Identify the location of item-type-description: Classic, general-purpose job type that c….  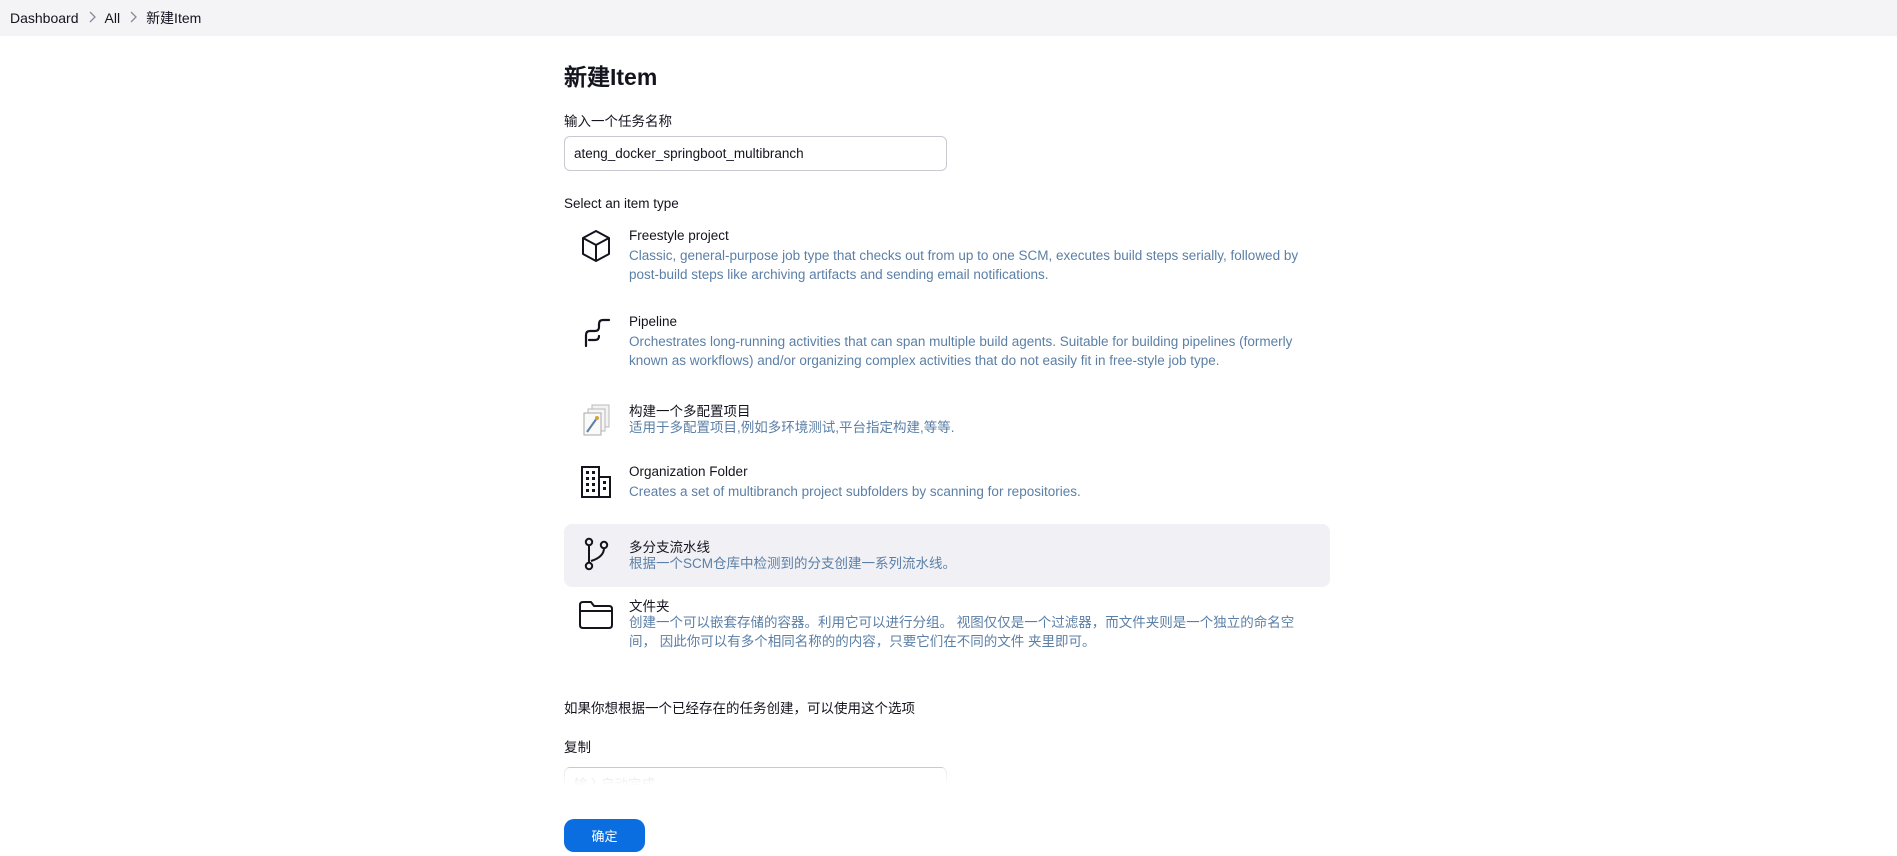
(964, 265).